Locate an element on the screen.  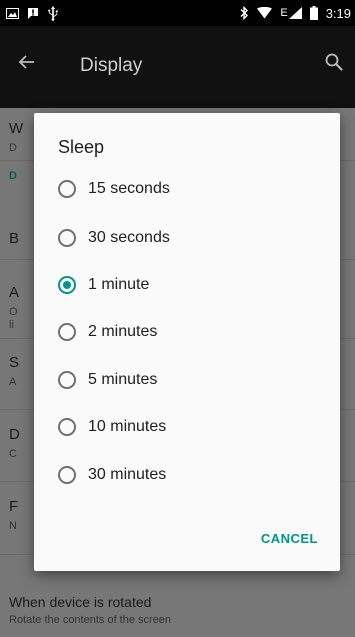
cancel-button: CANCEL is located at coordinates (289, 538).